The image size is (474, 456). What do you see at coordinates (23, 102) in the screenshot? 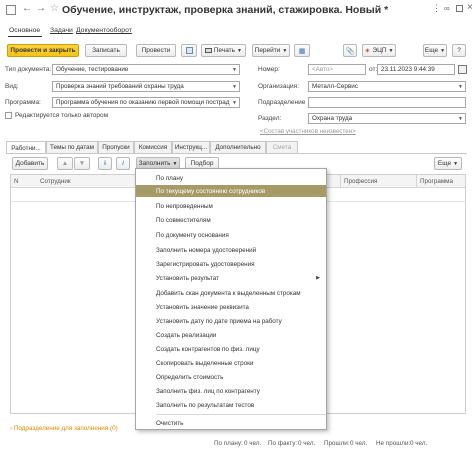
I see `program-label: Программа:` at bounding box center [23, 102].